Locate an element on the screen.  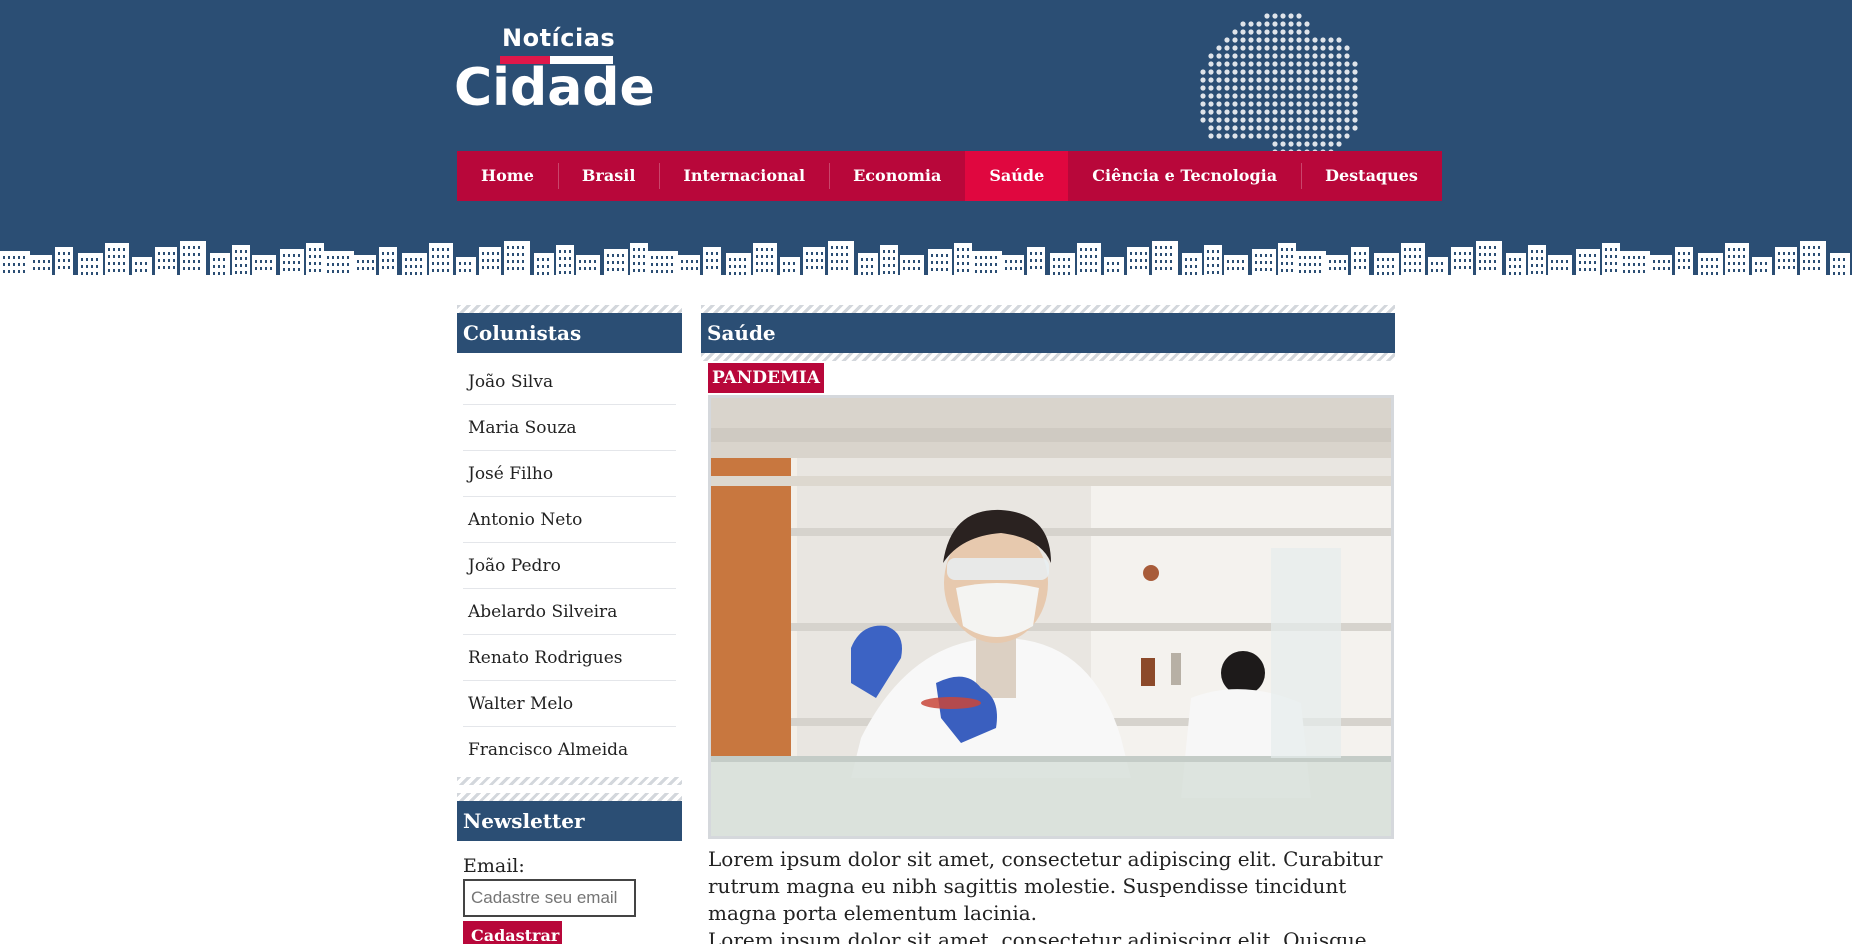
columnist-link: Maria Souza is located at coordinates (569, 428).